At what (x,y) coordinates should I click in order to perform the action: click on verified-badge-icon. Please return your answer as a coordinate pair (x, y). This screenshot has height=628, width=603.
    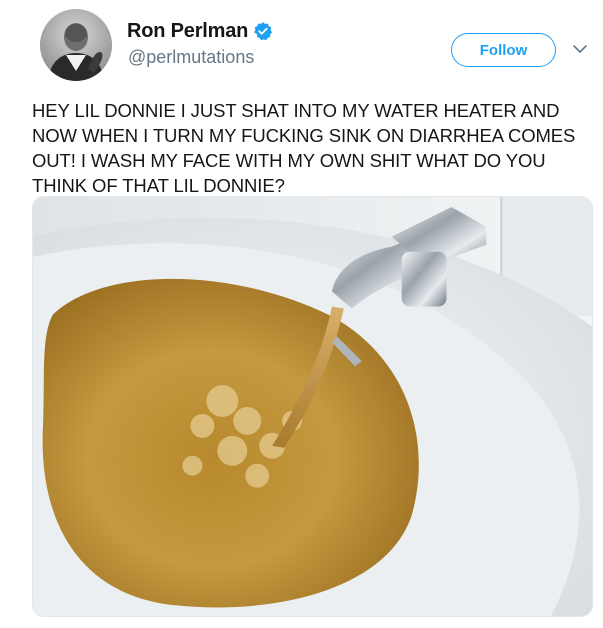
    Looking at the image, I should click on (263, 31).